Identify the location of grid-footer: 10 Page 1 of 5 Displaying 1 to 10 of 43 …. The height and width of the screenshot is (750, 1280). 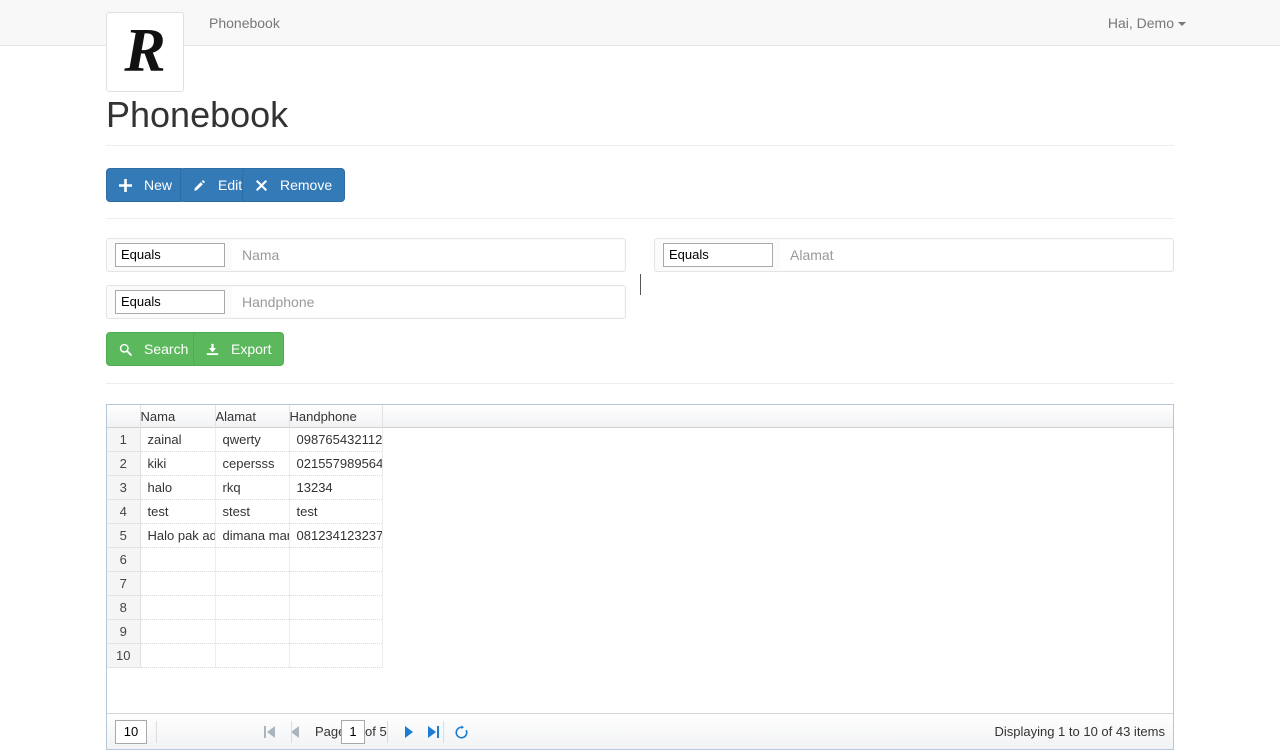
(640, 731).